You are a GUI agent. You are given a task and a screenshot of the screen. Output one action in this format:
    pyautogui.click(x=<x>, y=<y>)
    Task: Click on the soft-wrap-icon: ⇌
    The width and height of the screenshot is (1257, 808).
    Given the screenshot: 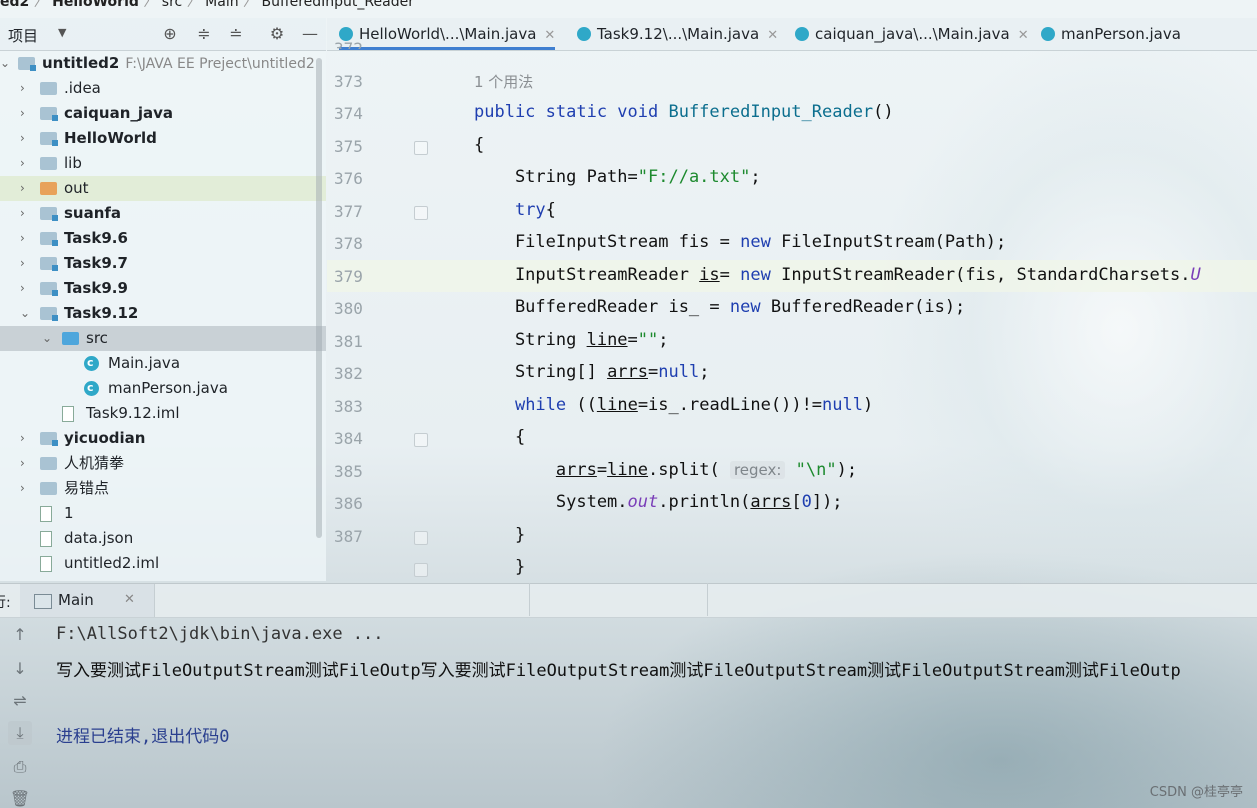 What is the action you would take?
    pyautogui.click(x=20, y=701)
    